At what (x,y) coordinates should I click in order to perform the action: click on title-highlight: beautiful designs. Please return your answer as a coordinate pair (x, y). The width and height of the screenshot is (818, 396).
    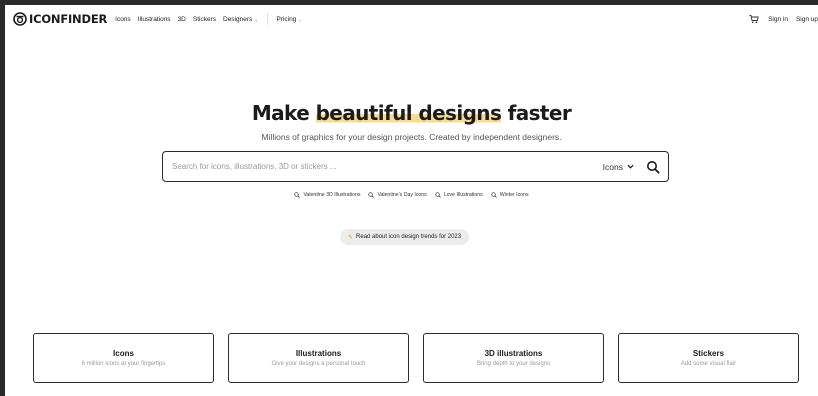
    Looking at the image, I should click on (408, 113).